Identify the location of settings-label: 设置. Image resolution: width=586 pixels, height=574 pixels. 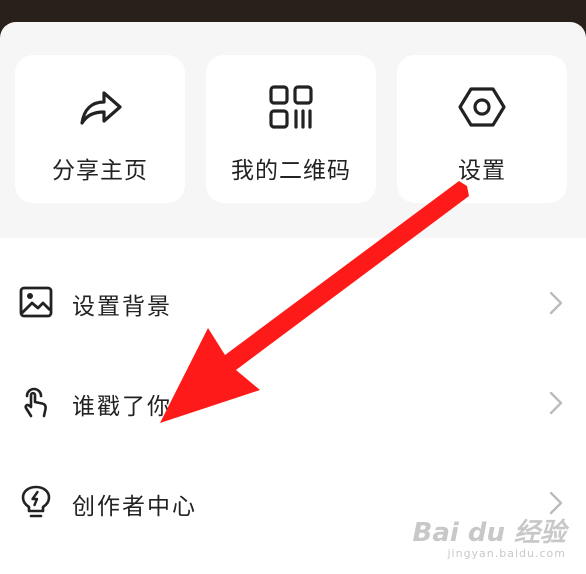
(482, 171).